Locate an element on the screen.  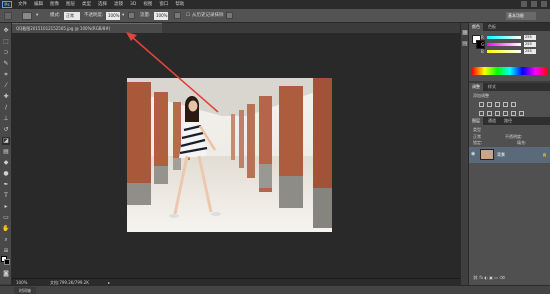
red-value: 255 is located at coordinates (530, 37).